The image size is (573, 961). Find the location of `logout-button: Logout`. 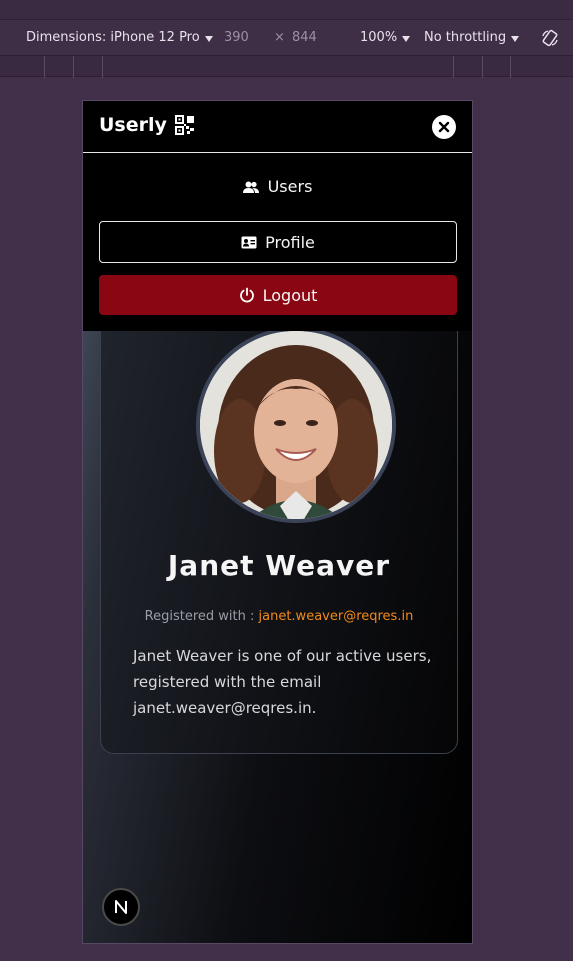

logout-button: Logout is located at coordinates (278, 295).